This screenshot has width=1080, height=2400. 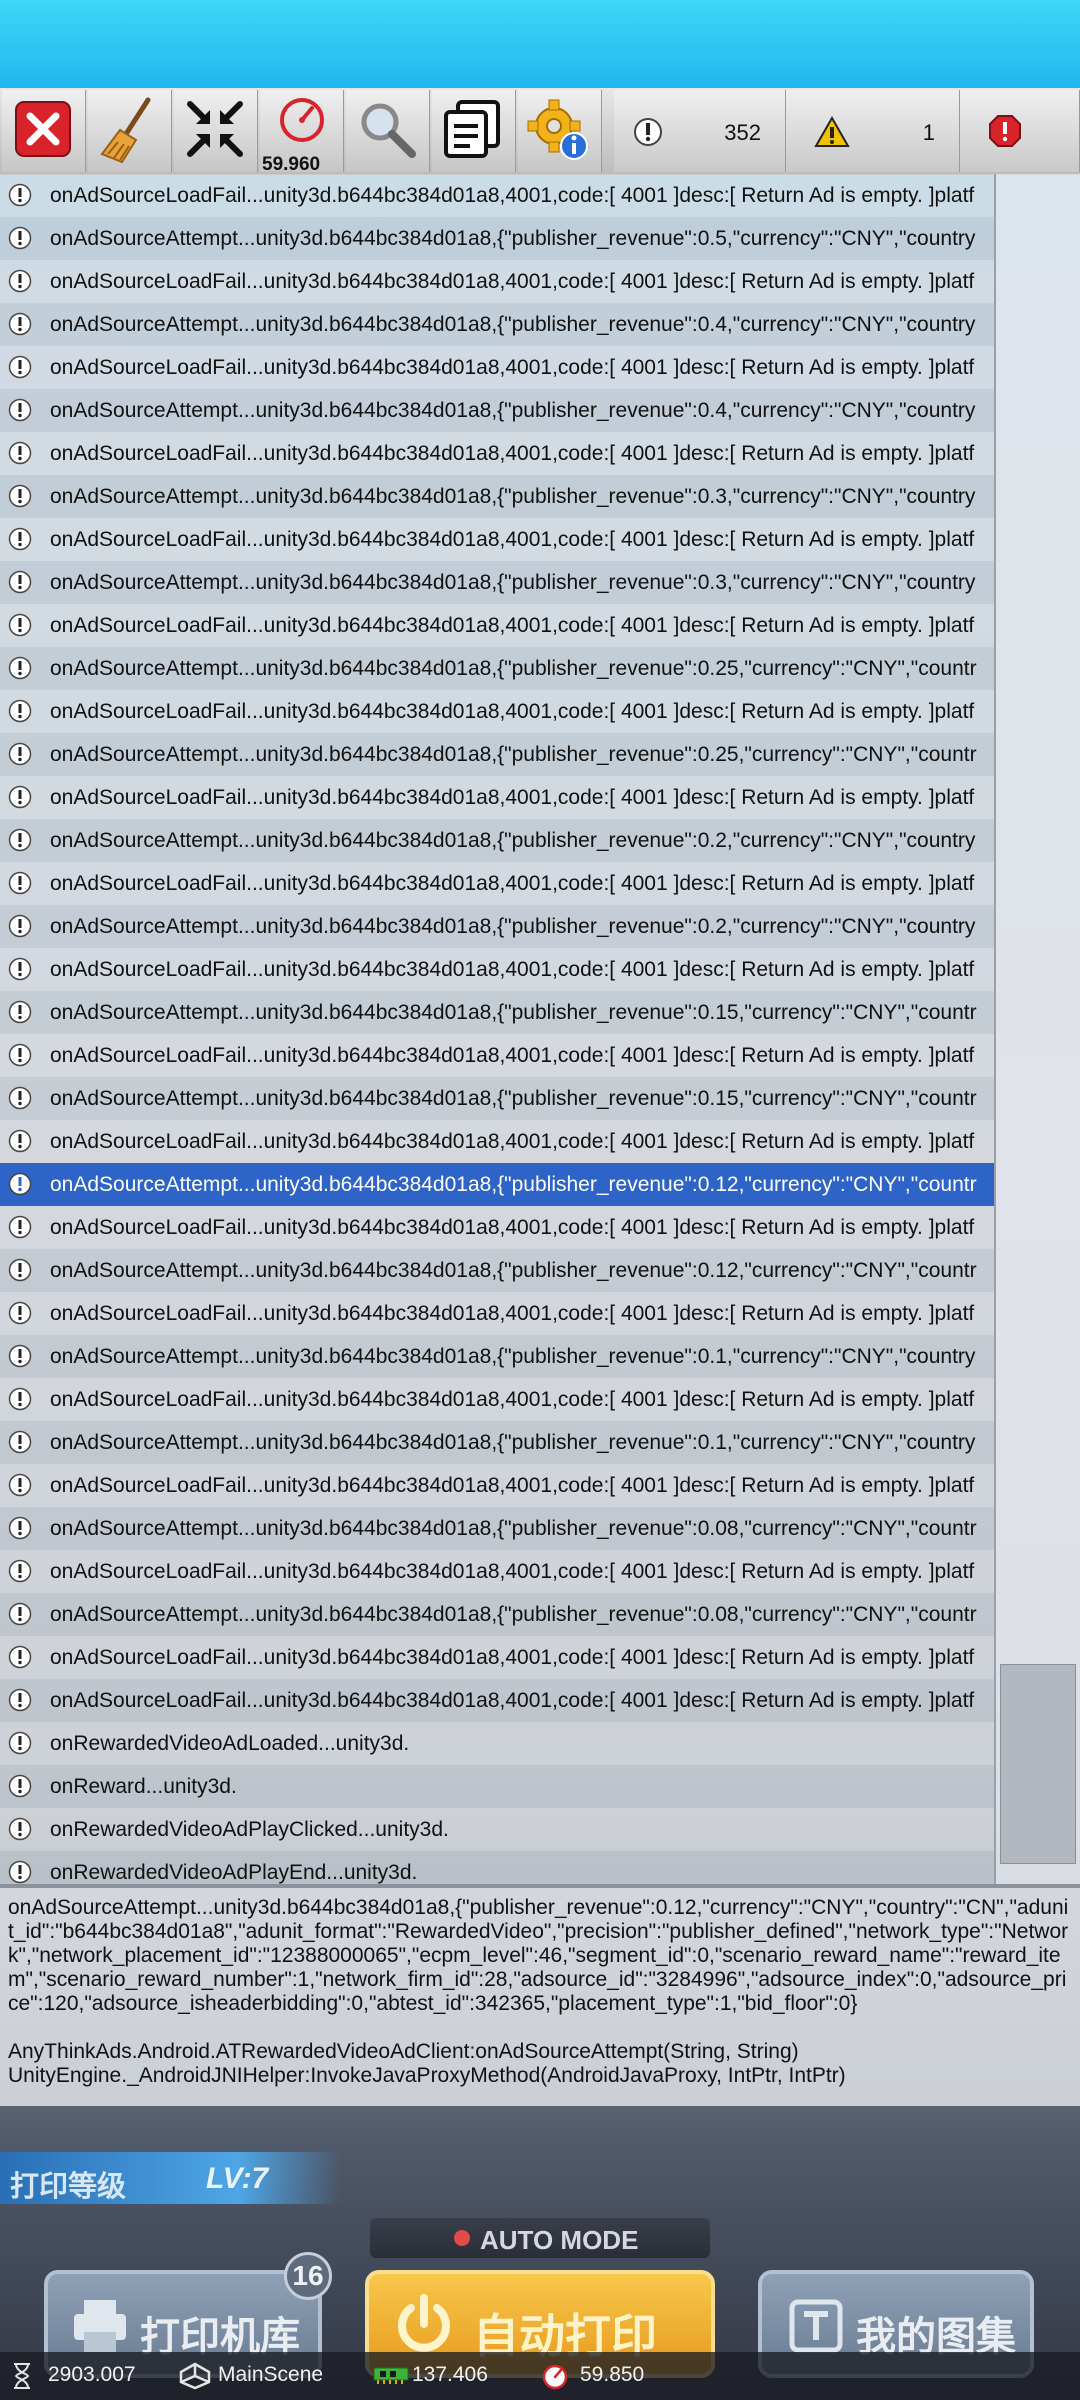 I want to click on collapse-button, so click(x=216, y=131).